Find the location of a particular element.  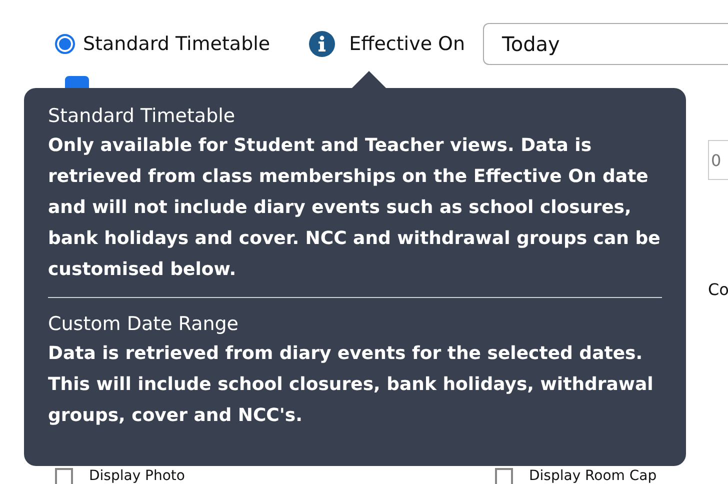

checkbox-label: Display Photo is located at coordinates (137, 476).